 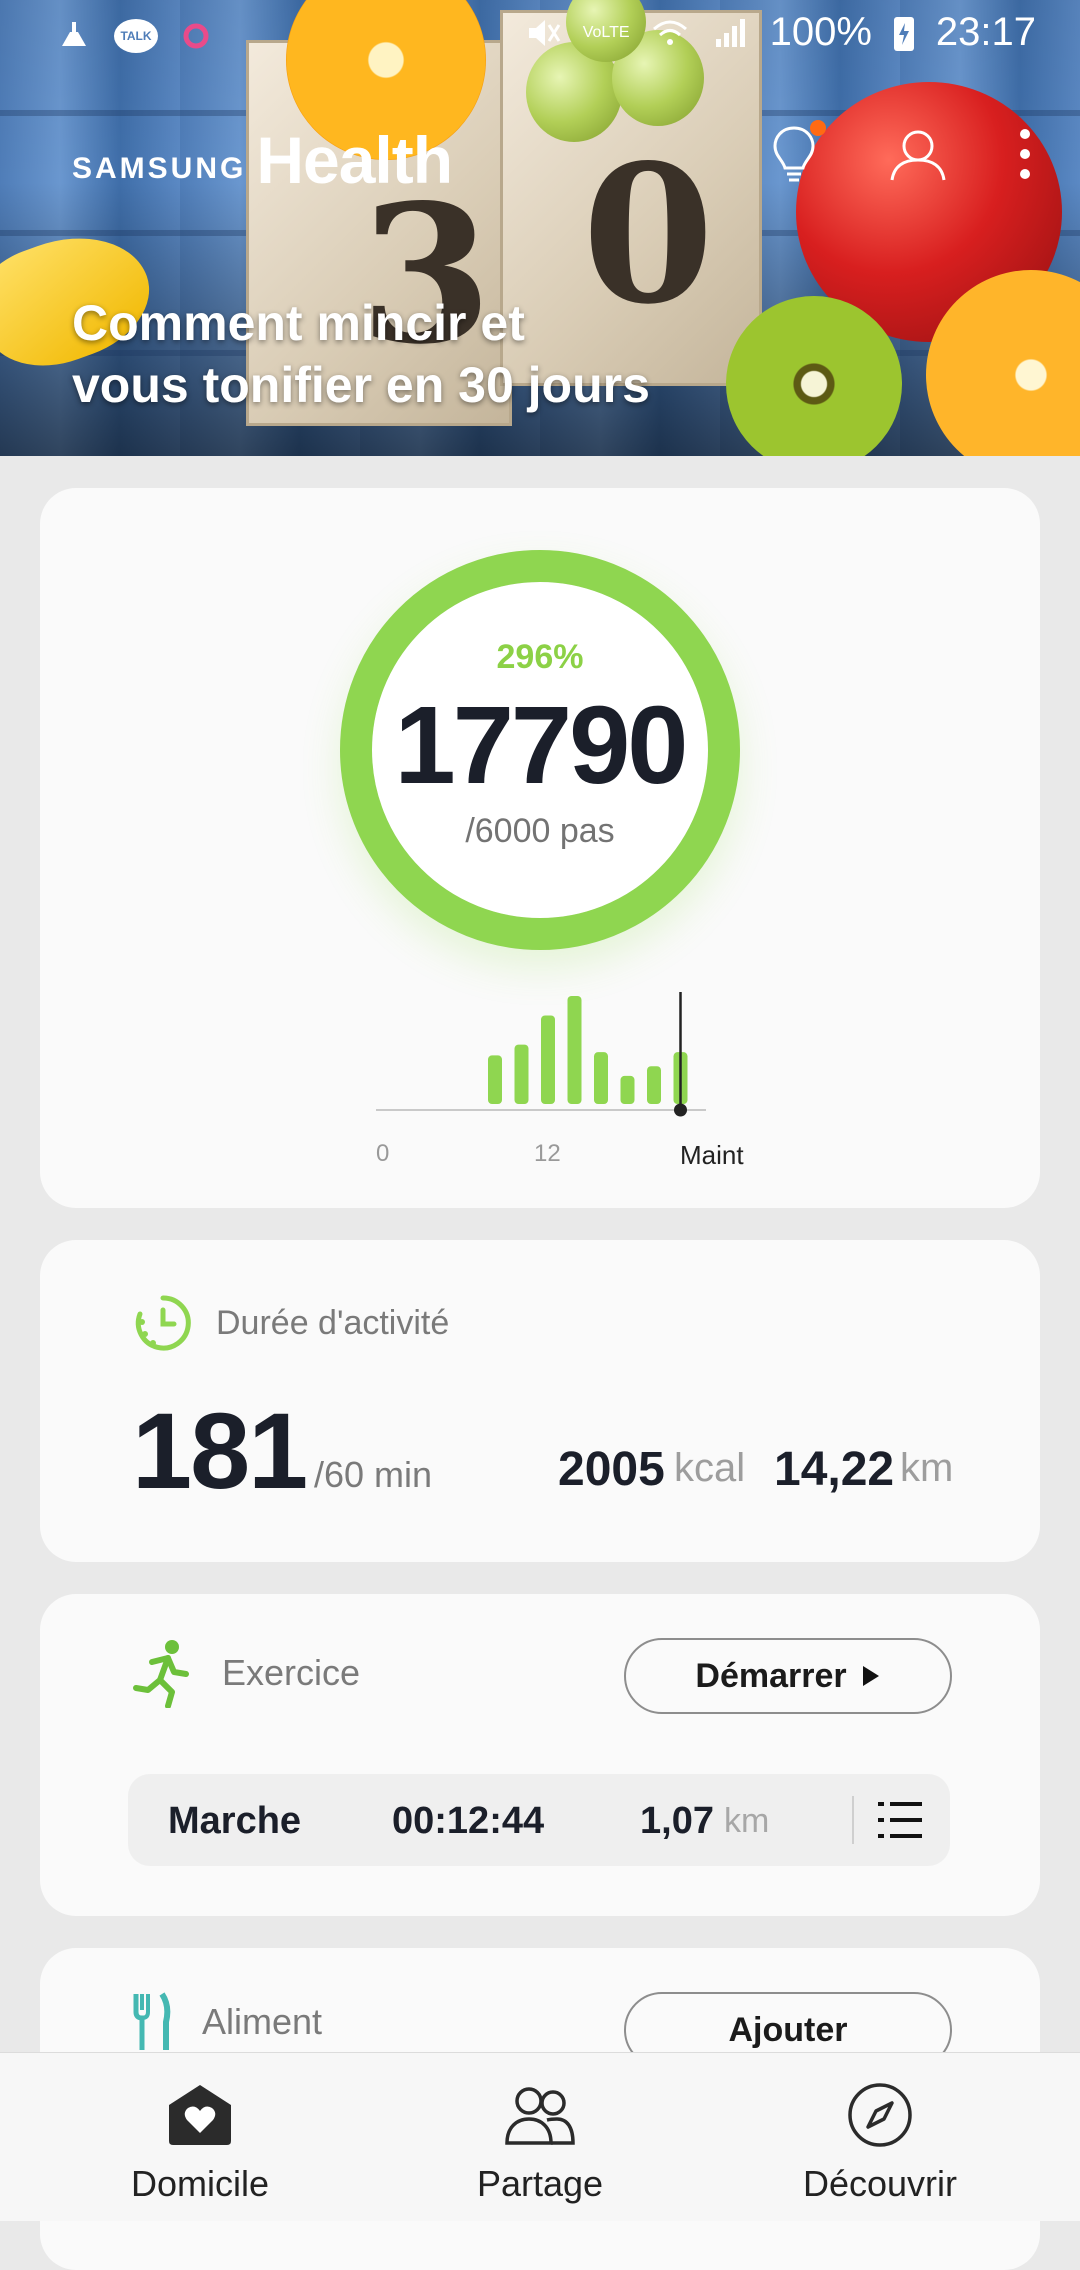 What do you see at coordinates (818, 128) in the screenshot?
I see `notification-dot` at bounding box center [818, 128].